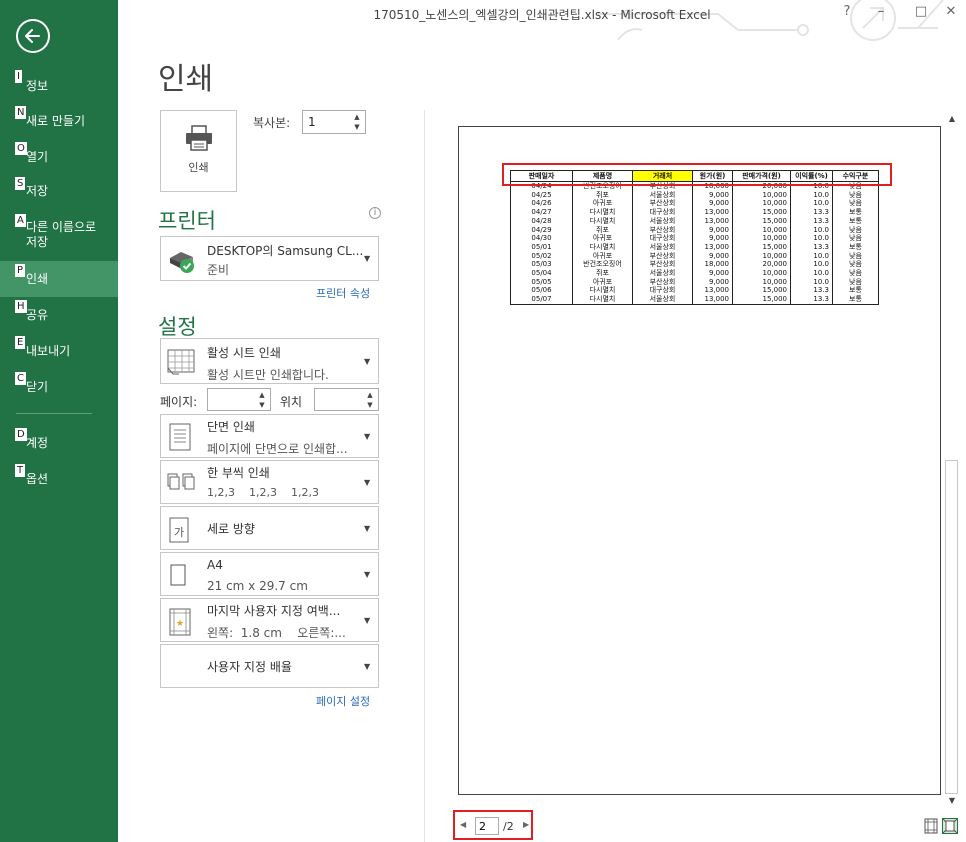 Image resolution: width=966 pixels, height=842 pixels. I want to click on scroll-down-icon: ▼, so click(952, 801).